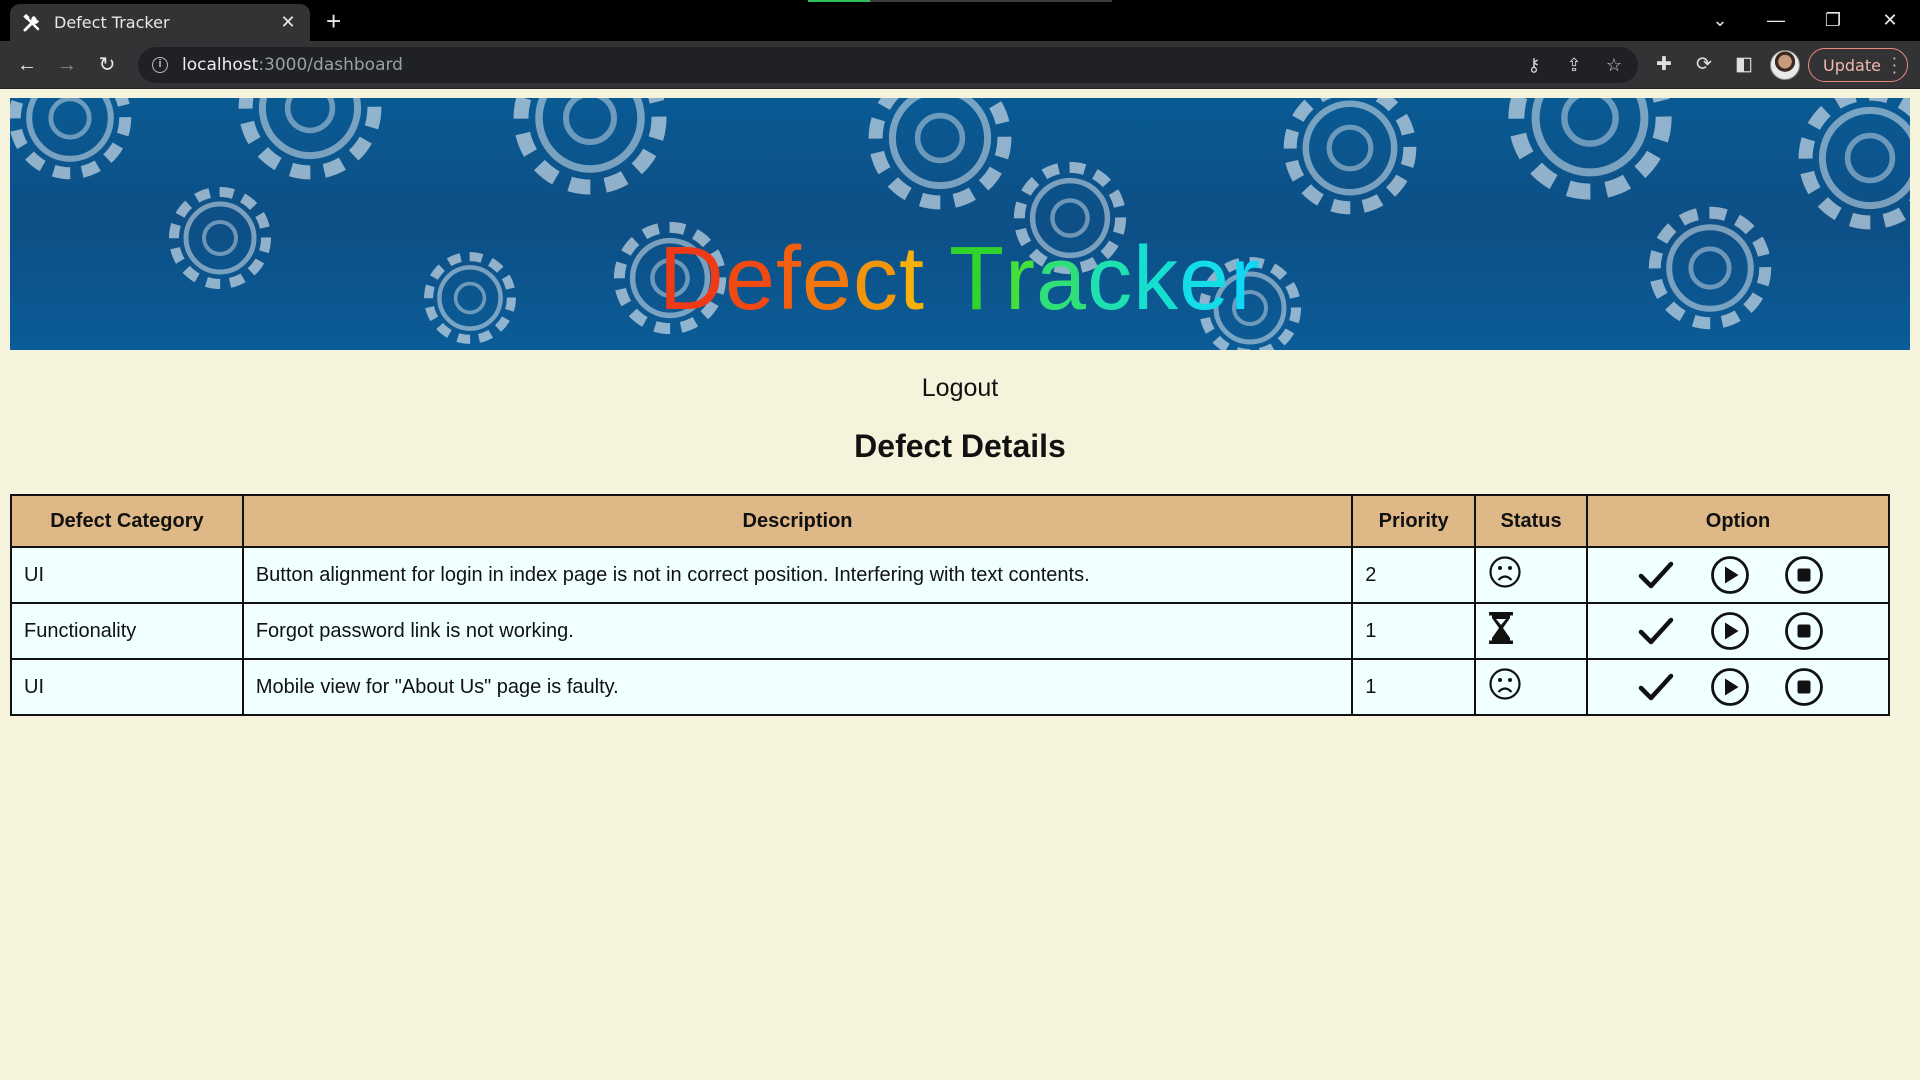 The height and width of the screenshot is (1080, 1920). What do you see at coordinates (1531, 521) in the screenshot?
I see `header-status: Status` at bounding box center [1531, 521].